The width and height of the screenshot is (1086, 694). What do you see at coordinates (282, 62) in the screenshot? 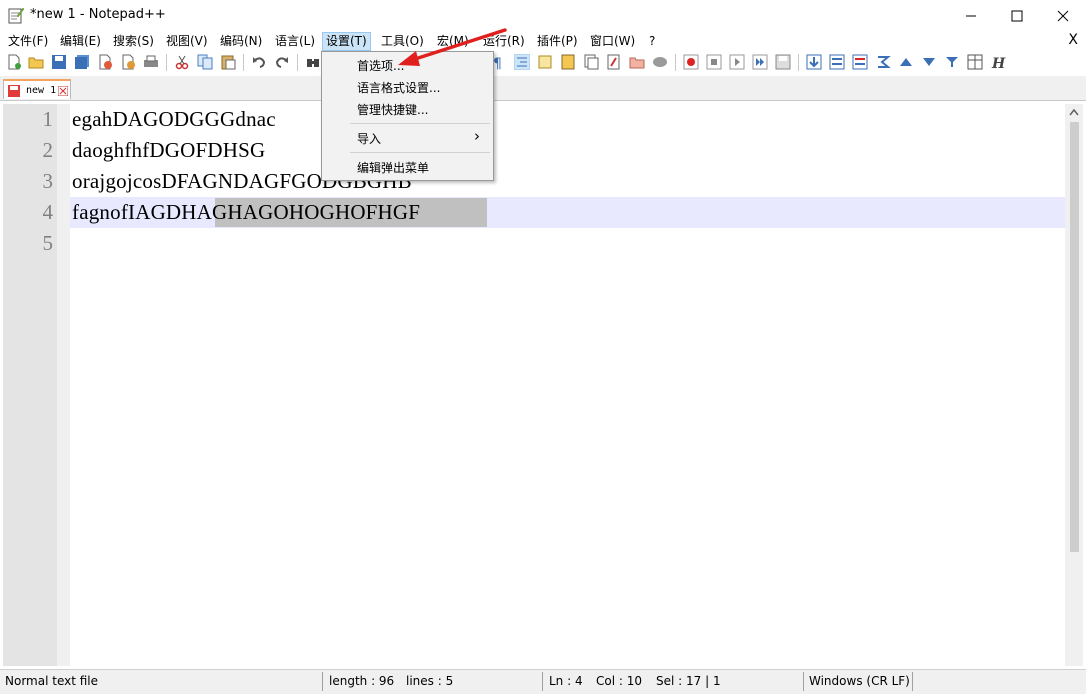
I see `redo-icon` at bounding box center [282, 62].